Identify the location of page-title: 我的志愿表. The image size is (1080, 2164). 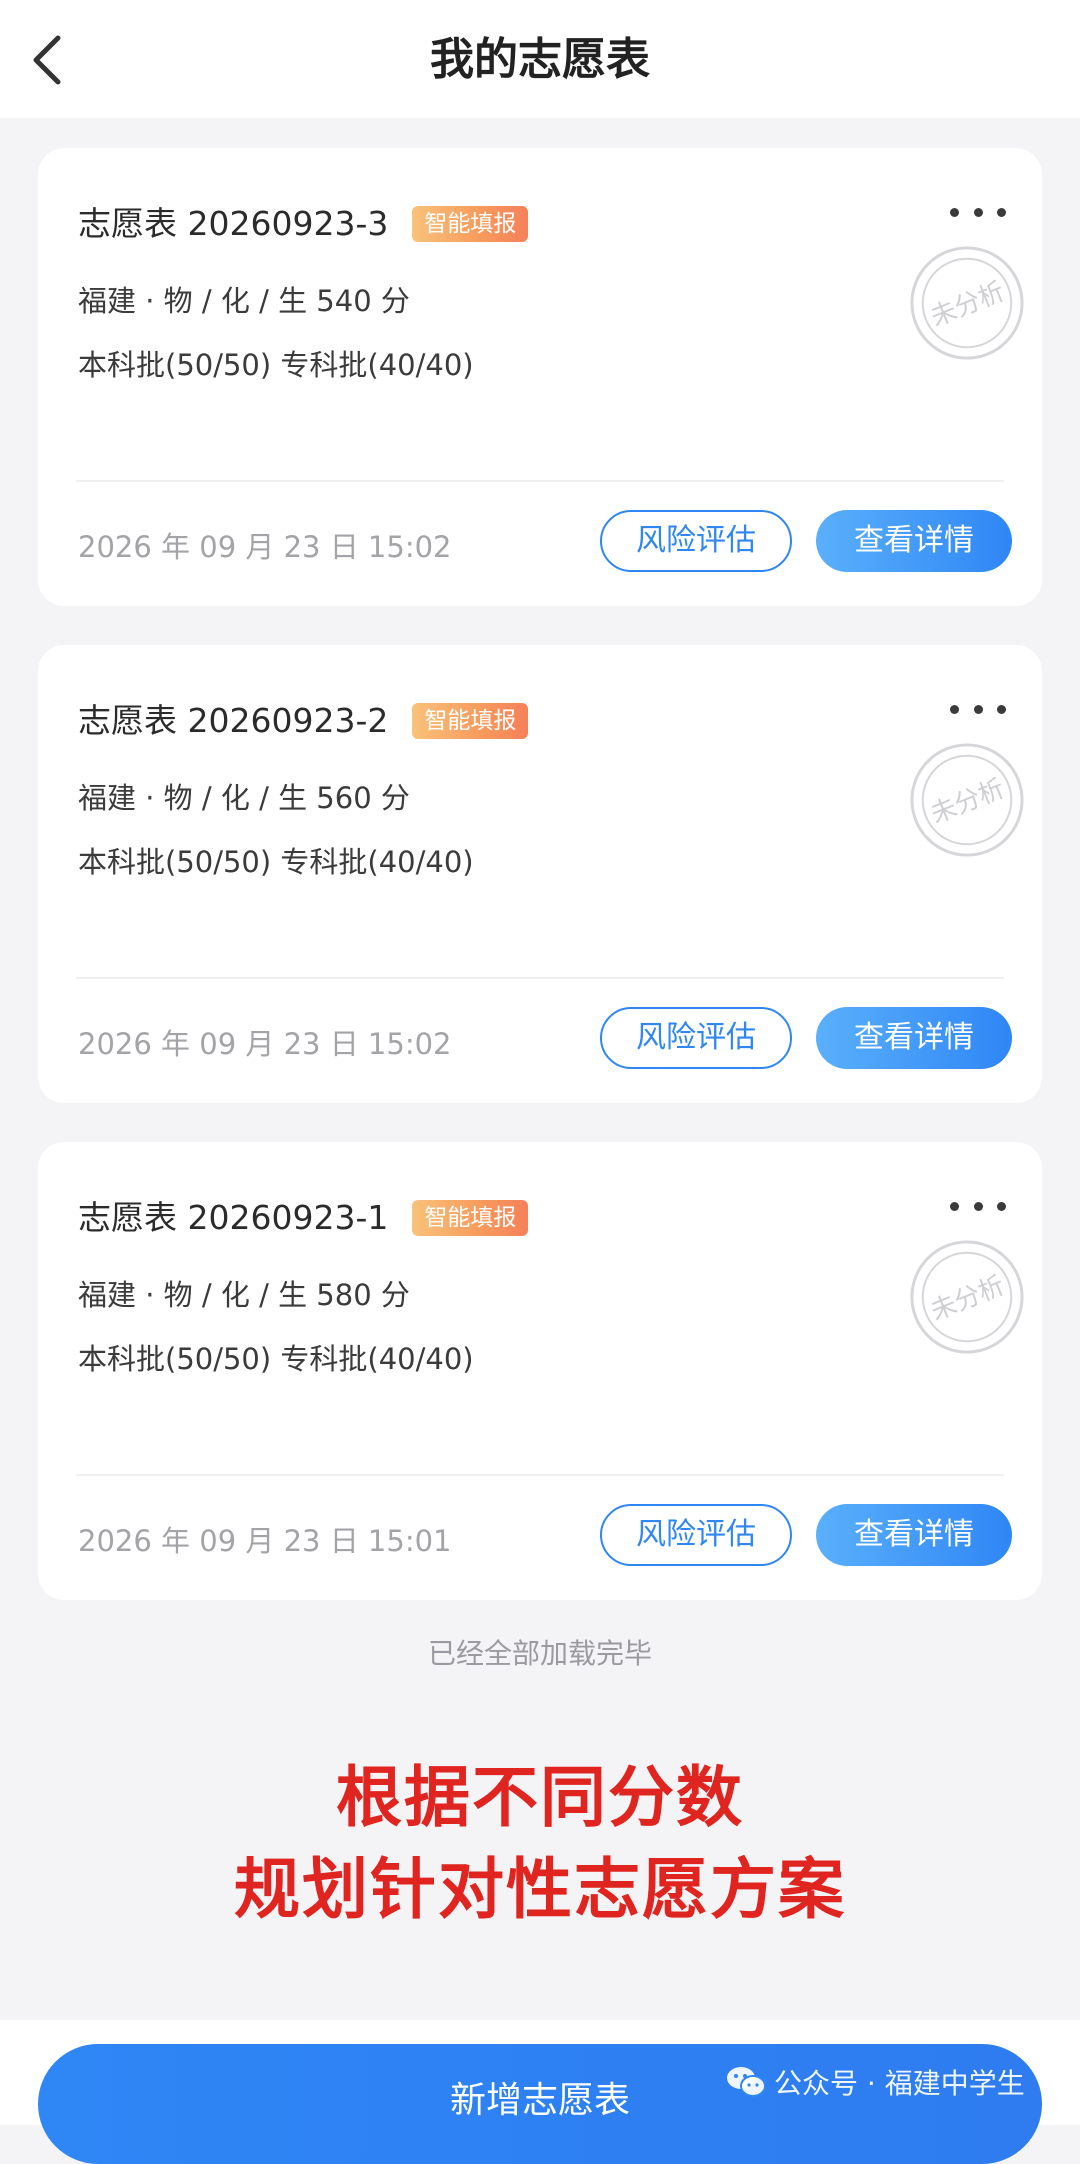
(540, 59).